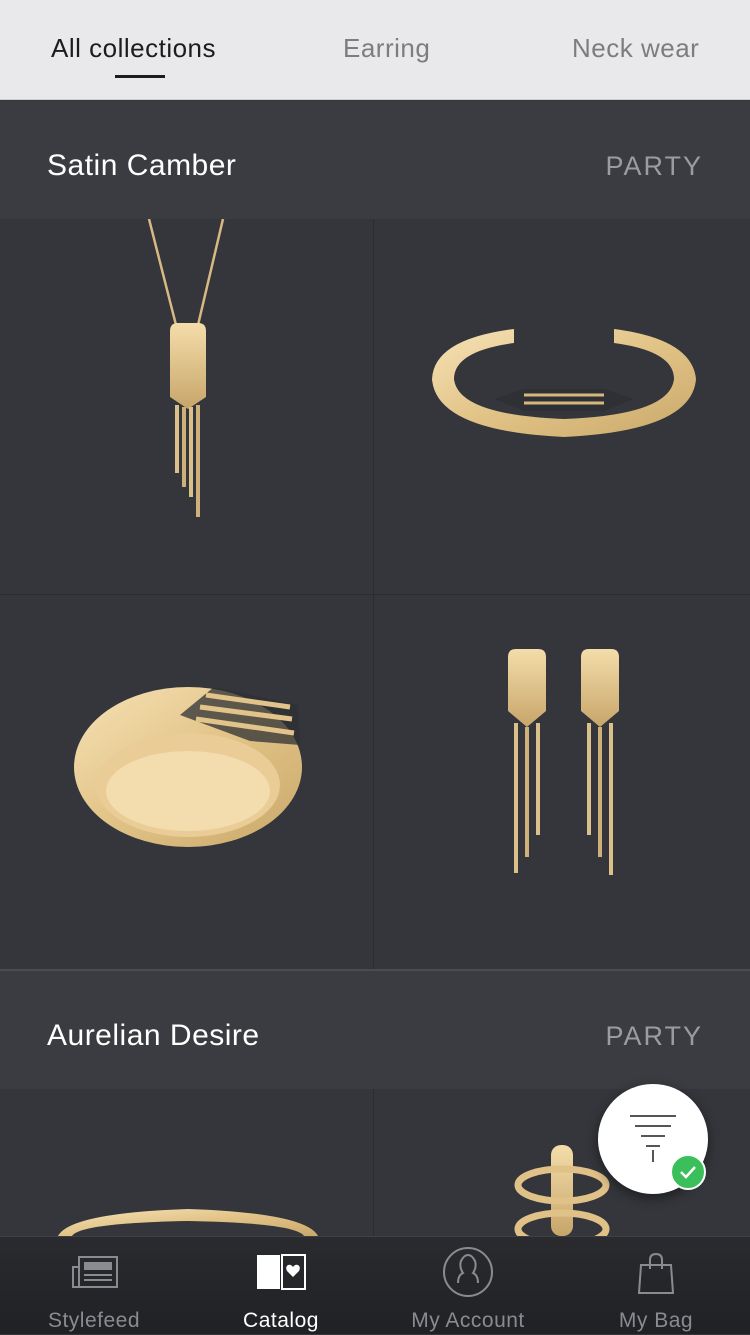 Image resolution: width=750 pixels, height=1335 pixels. Describe the element at coordinates (133, 48) in the screenshot. I see `tab-all-collections: All collections` at that location.